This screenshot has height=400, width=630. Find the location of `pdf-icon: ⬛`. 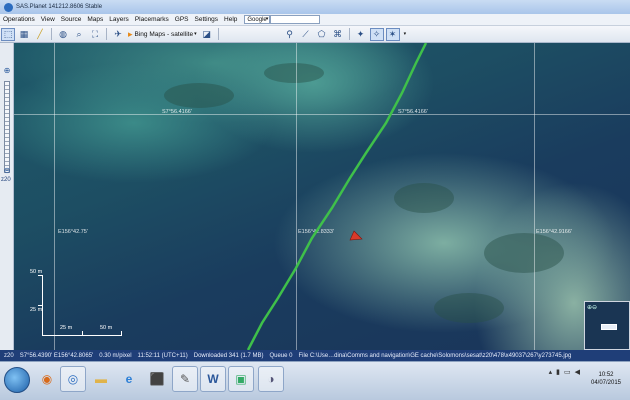

pdf-icon: ⬛ is located at coordinates (157, 379).